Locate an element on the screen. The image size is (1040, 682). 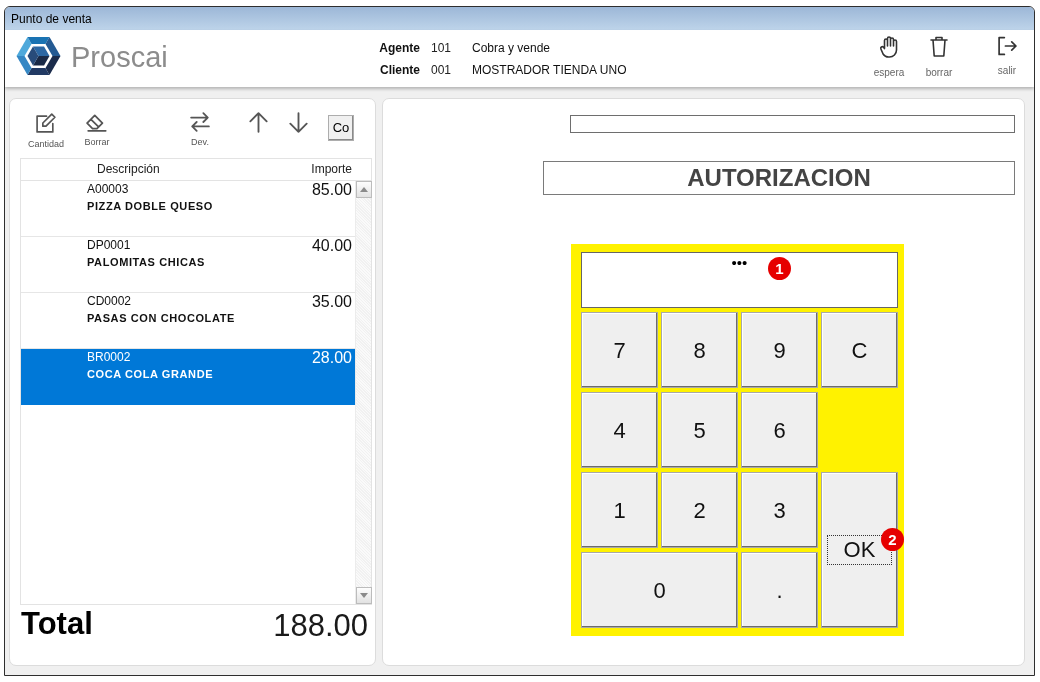
erase-button: Borrar is located at coordinates (97, 130).